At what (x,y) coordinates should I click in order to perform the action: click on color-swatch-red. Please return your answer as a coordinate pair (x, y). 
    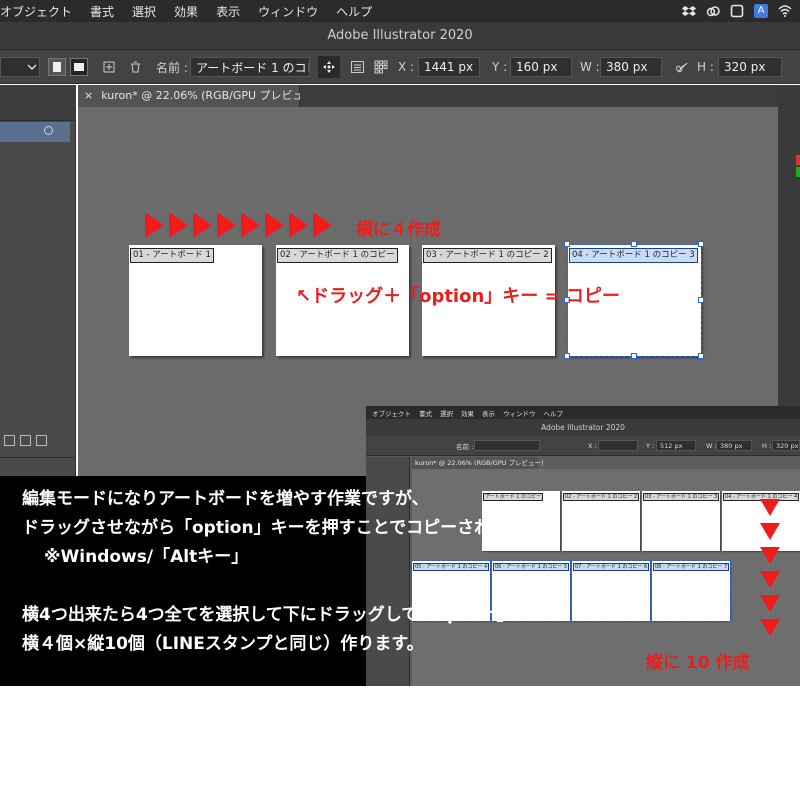
    Looking at the image, I should click on (798, 160).